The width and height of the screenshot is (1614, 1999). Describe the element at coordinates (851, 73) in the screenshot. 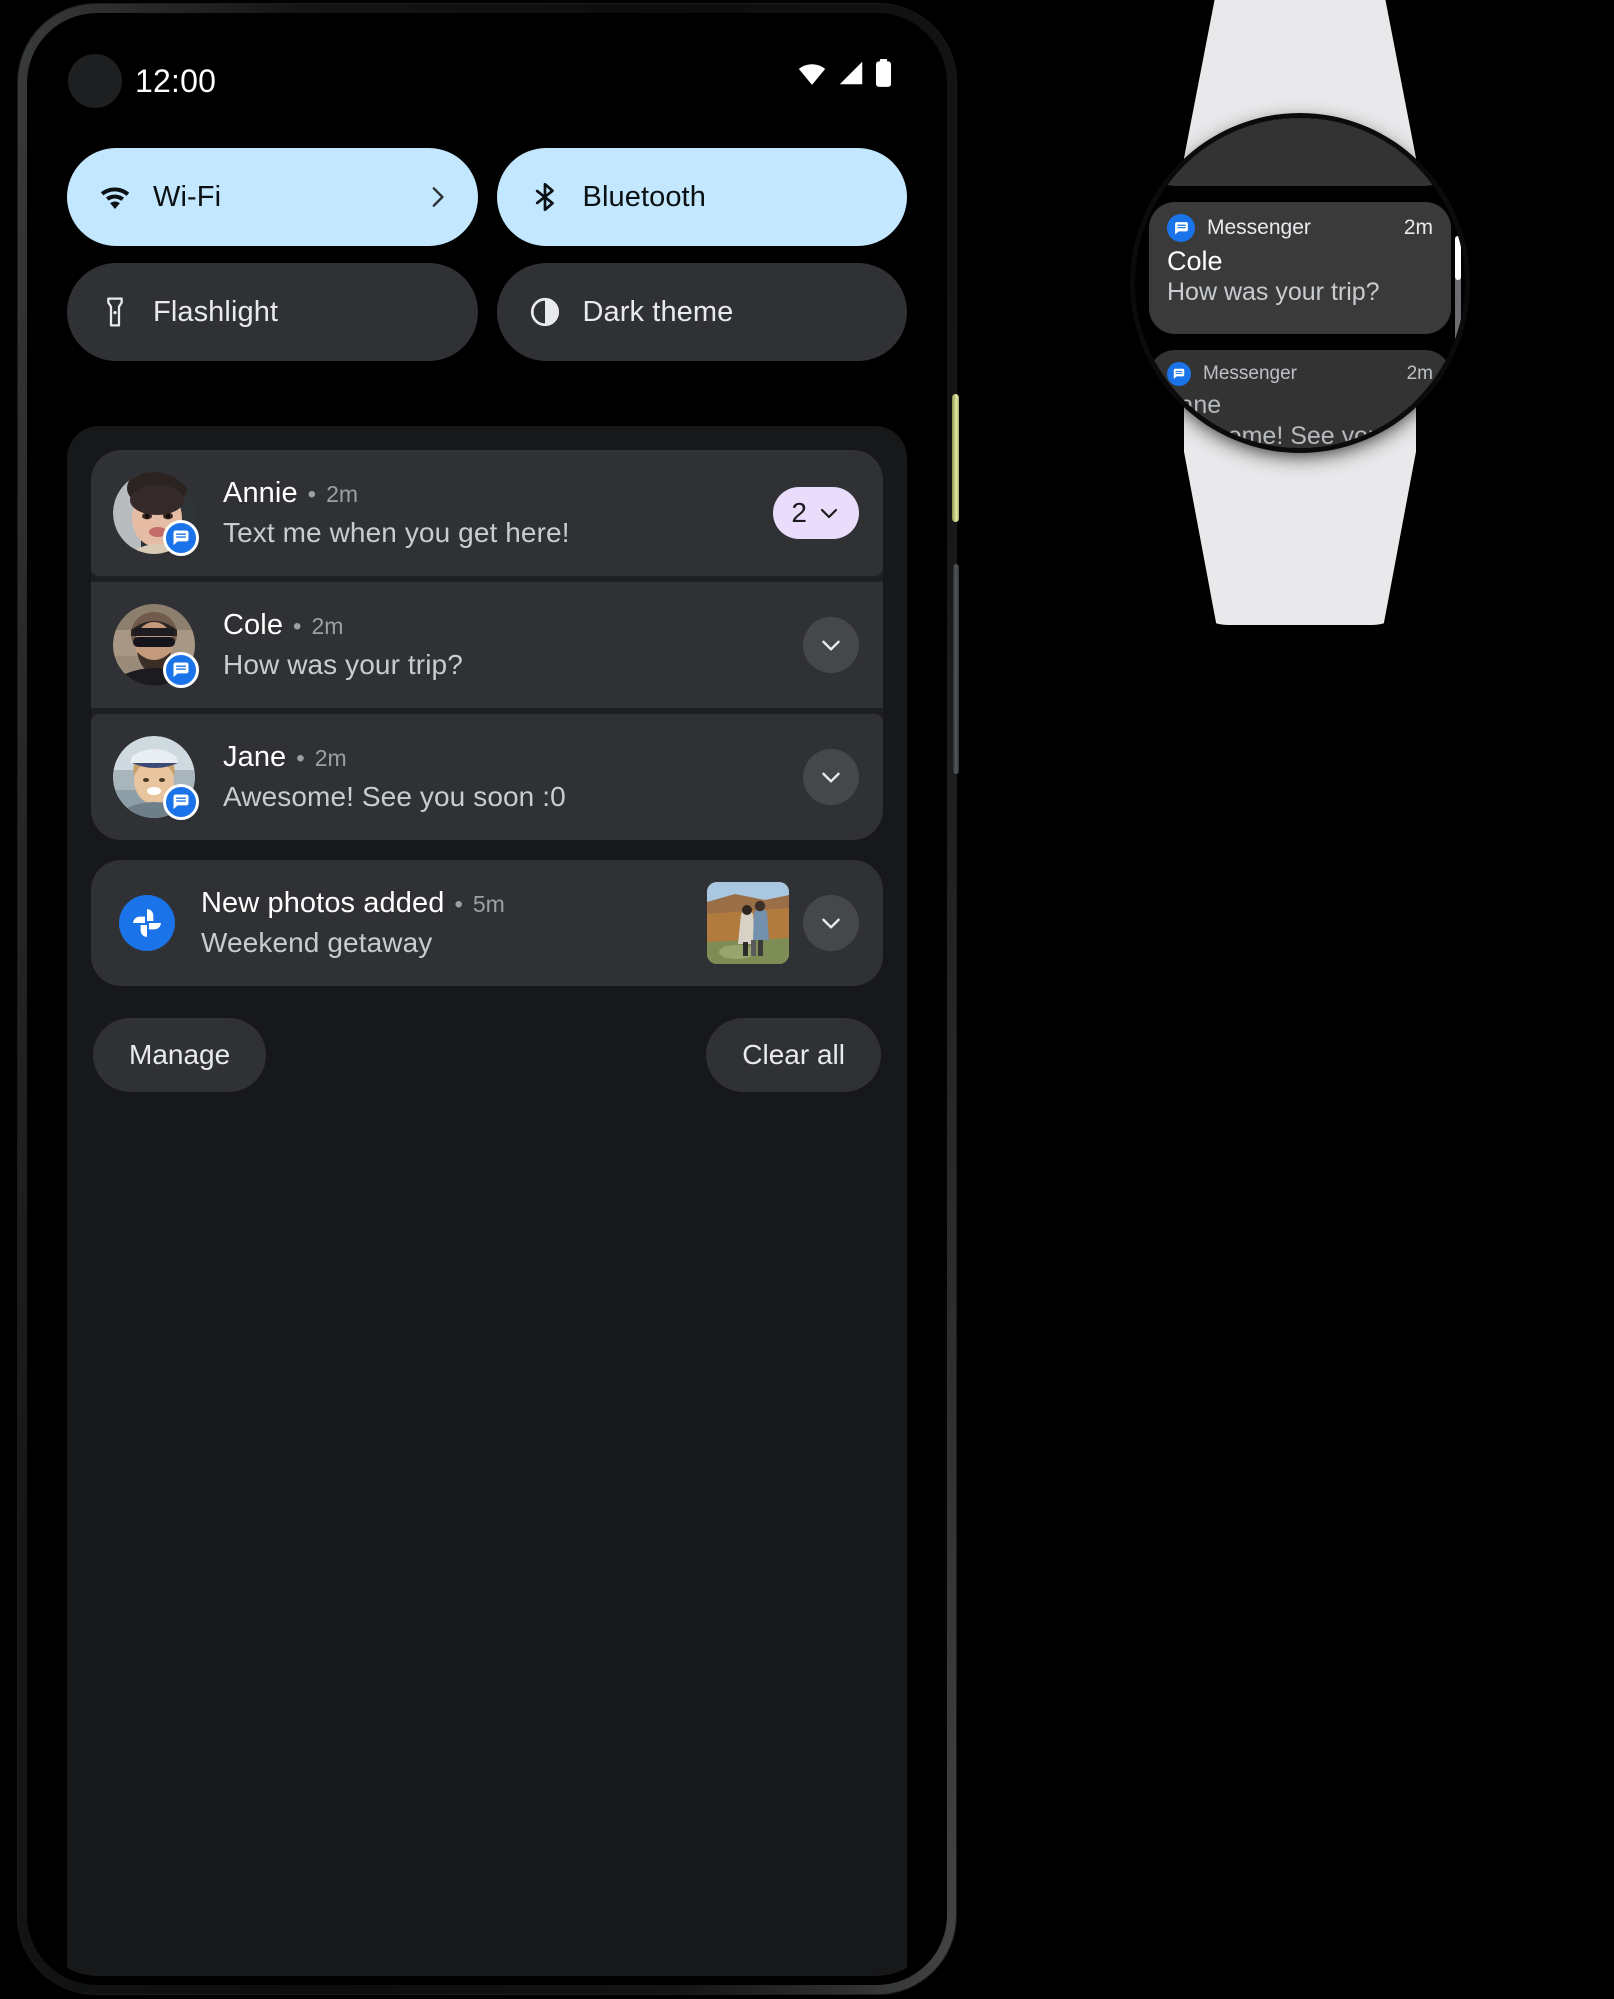

I see `signal-icon` at that location.